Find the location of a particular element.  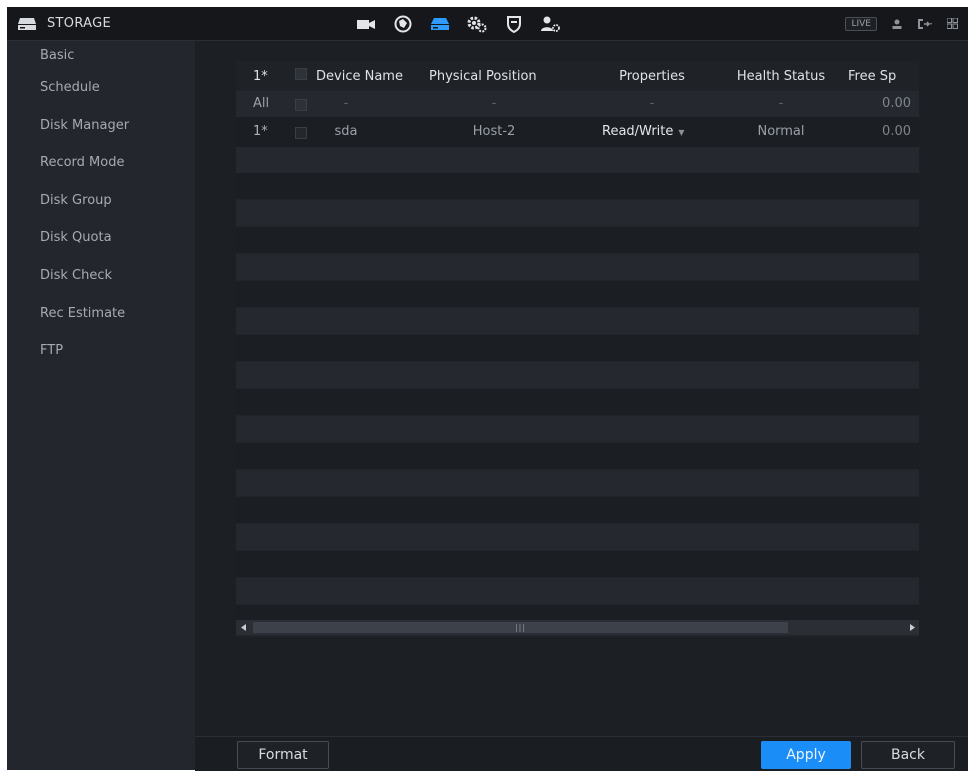

network-icon is located at coordinates (403, 24).